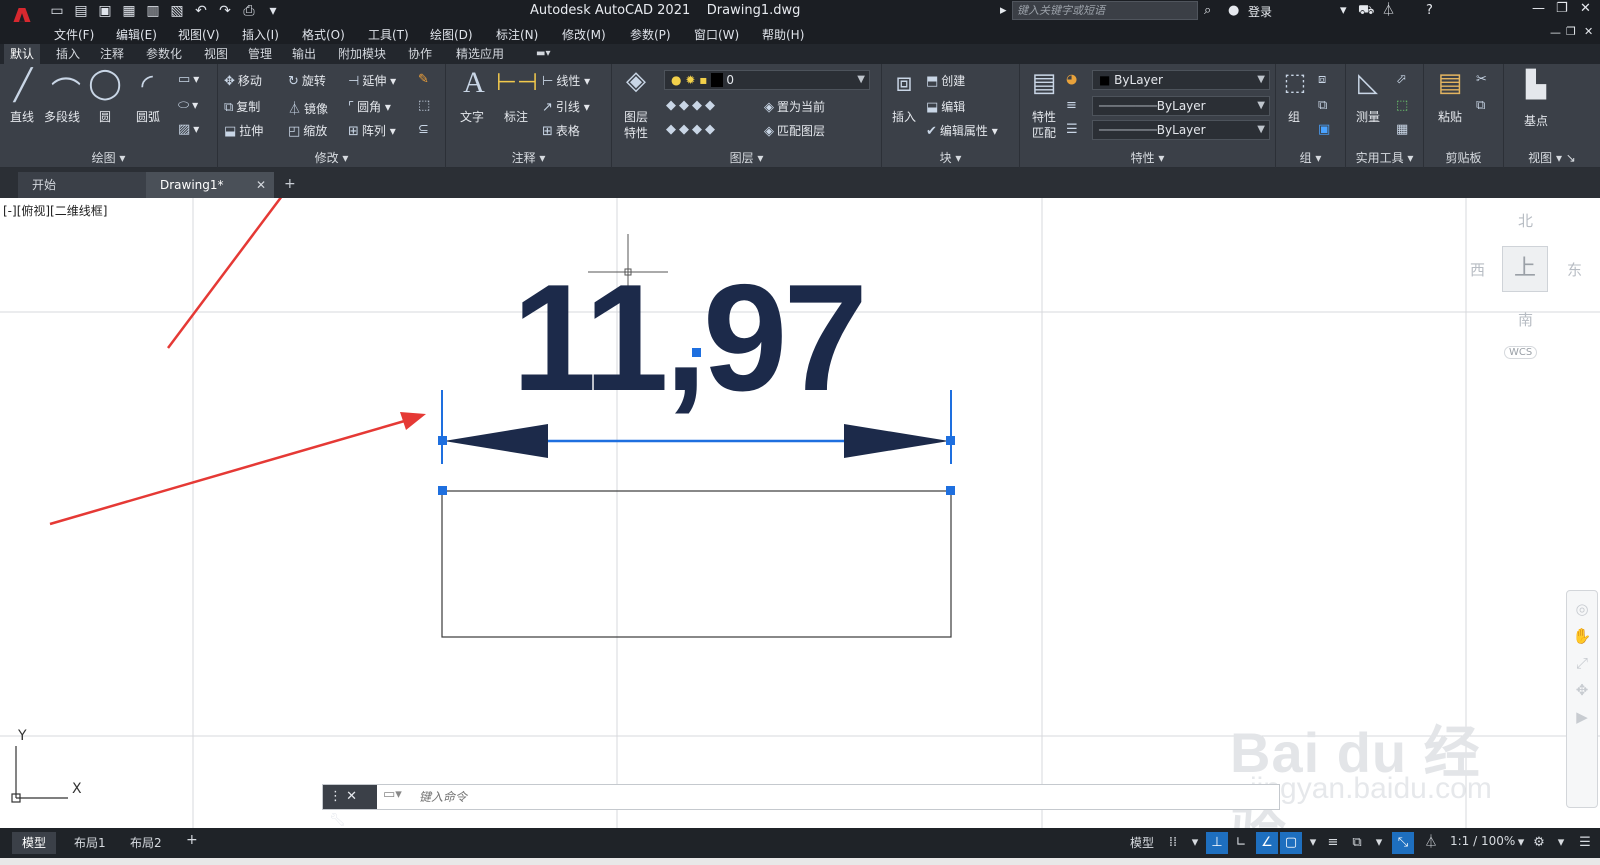 The height and width of the screenshot is (865, 1600). Describe the element at coordinates (1366, 11) in the screenshot. I see `store-cart-icon: ⛟` at that location.